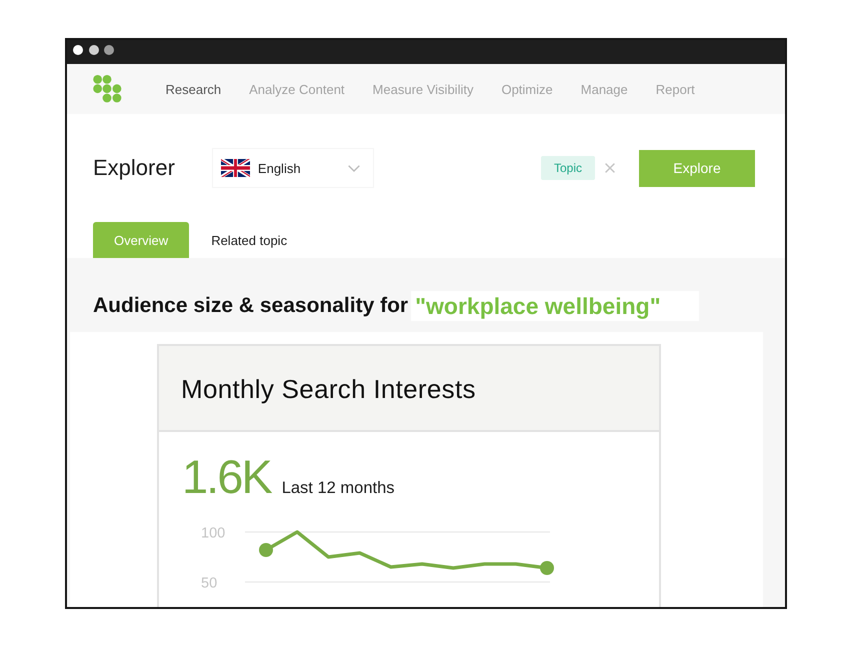 This screenshot has height=659, width=856. I want to click on nav-link: Research, so click(194, 89).